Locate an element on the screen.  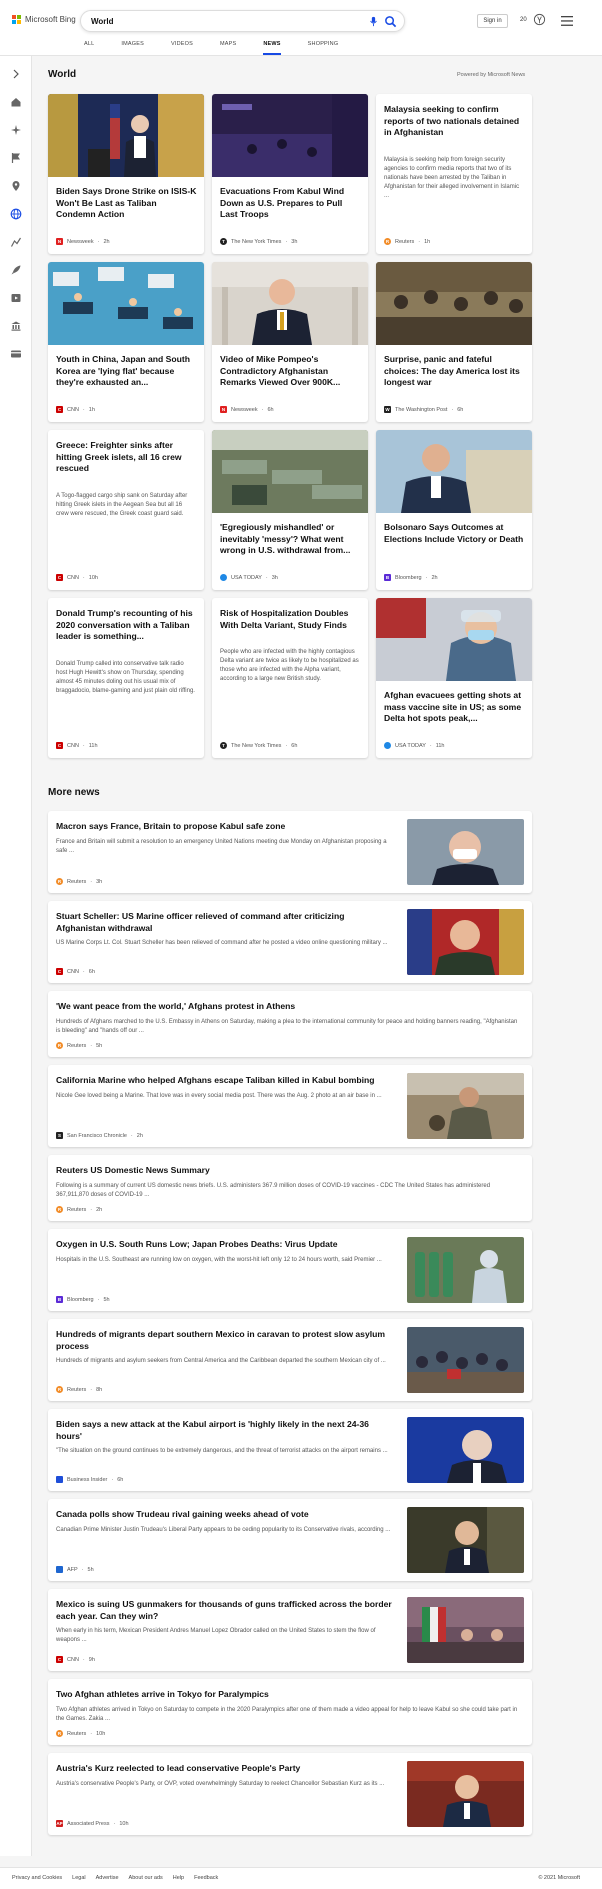
tab-images: IMAGES is located at coordinates (132, 48).